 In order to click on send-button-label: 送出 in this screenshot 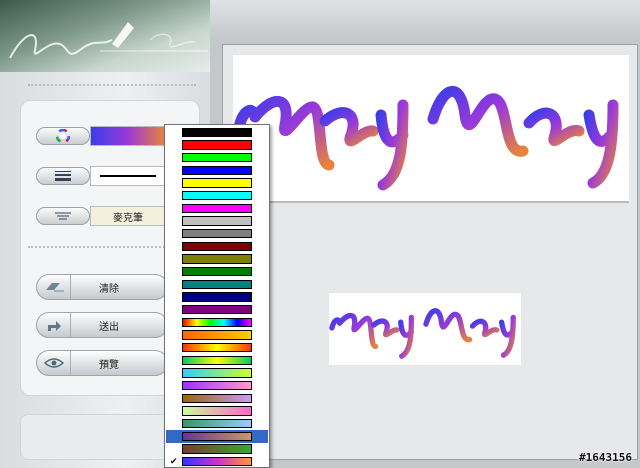, I will do `click(109, 327)`.